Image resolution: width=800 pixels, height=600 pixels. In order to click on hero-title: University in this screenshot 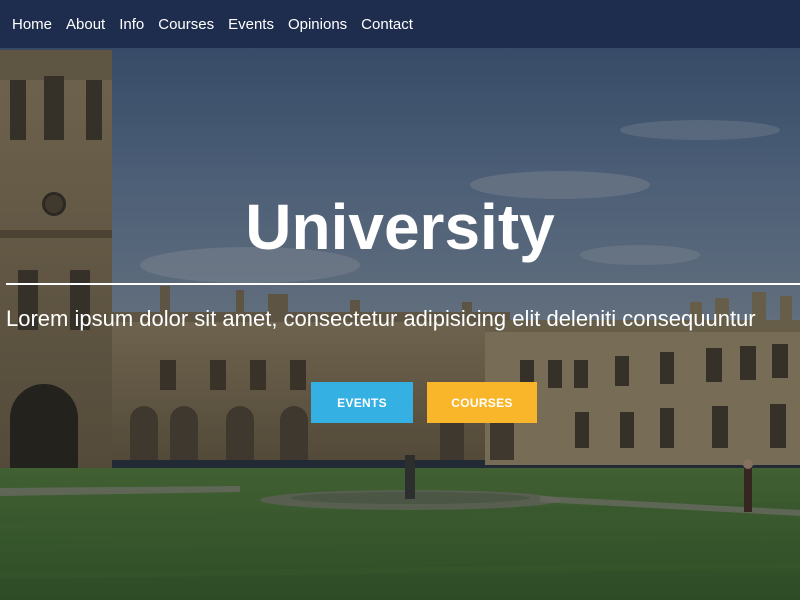, I will do `click(400, 227)`.